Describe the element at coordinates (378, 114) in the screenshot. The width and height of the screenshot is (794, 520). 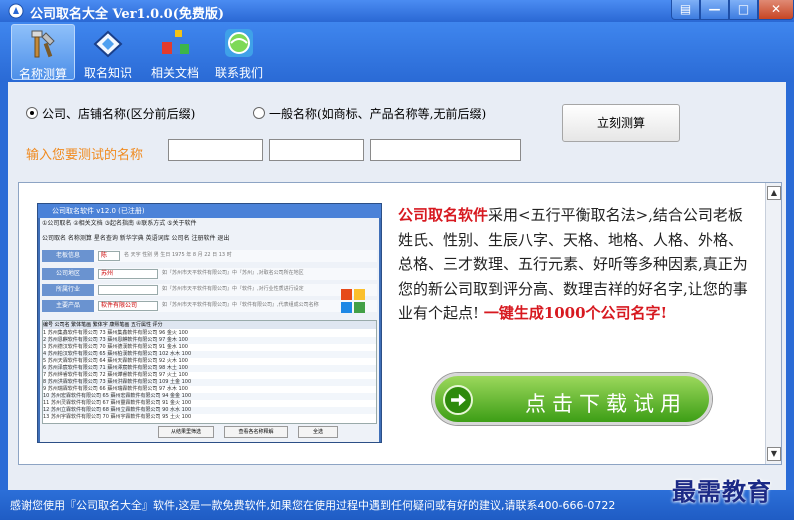
I see `radio-label: 一般名称(如商标、产品名称等,无前后缀)` at that location.